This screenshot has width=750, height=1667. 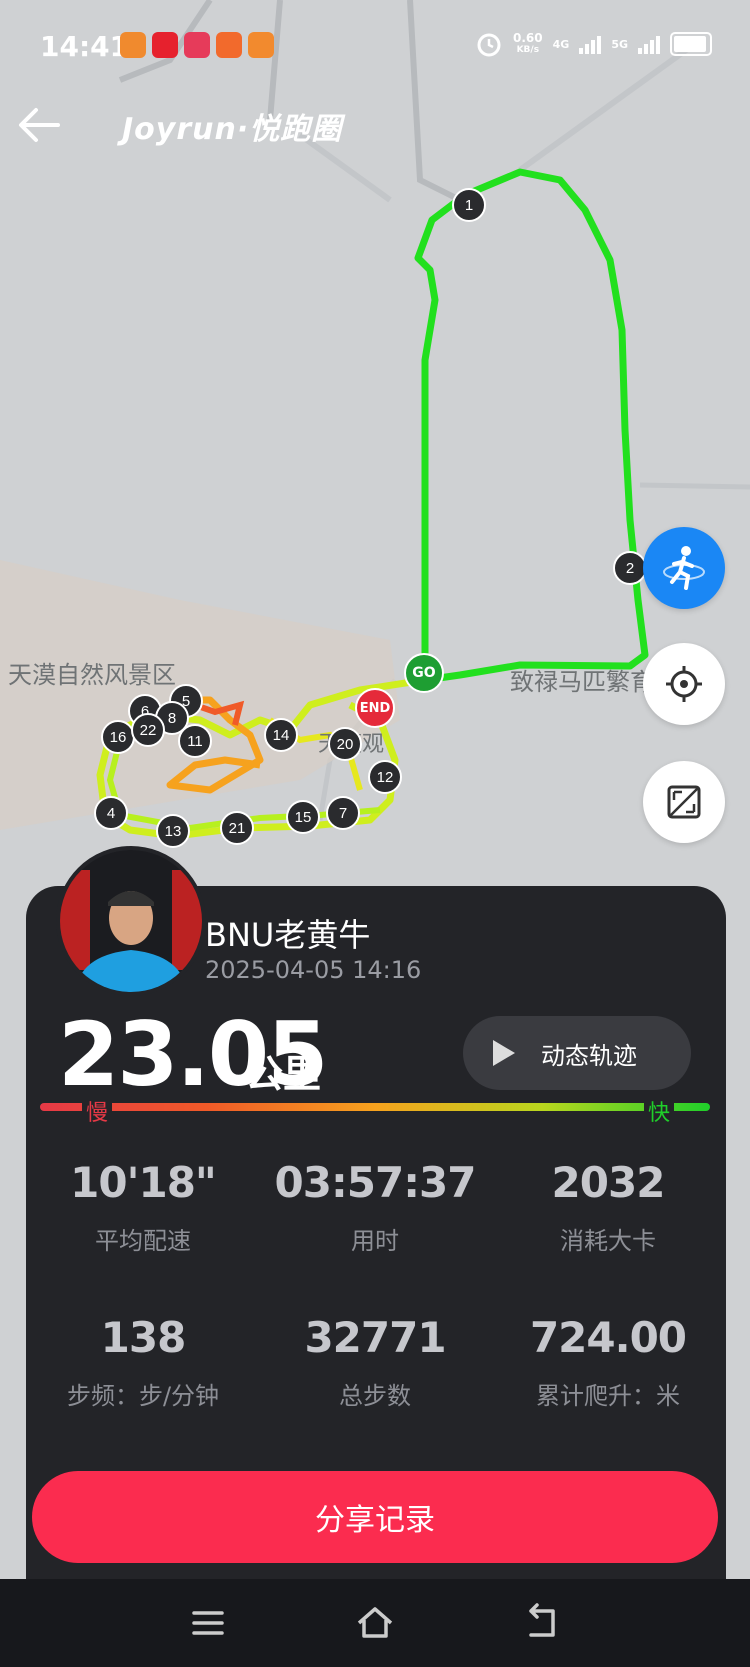 What do you see at coordinates (375, 46) in the screenshot?
I see `status-bar: 14:41 0.60 KB/s 4G 5G` at bounding box center [375, 46].